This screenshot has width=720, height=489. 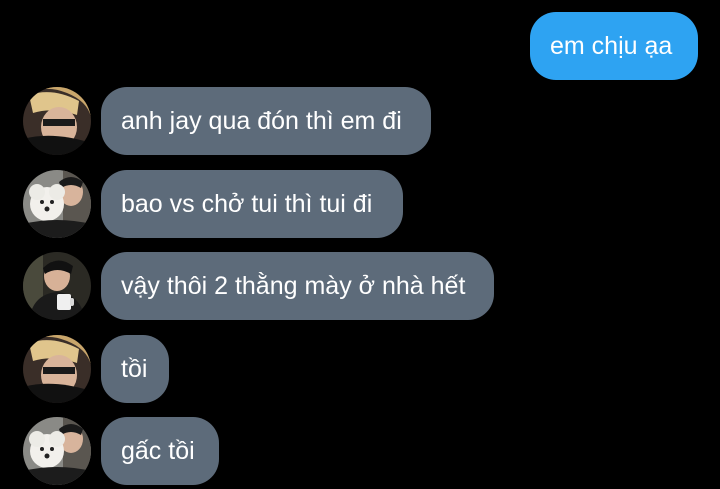 I want to click on incoming-message-bubble: anh jay qua đón thì em đi, so click(x=266, y=121).